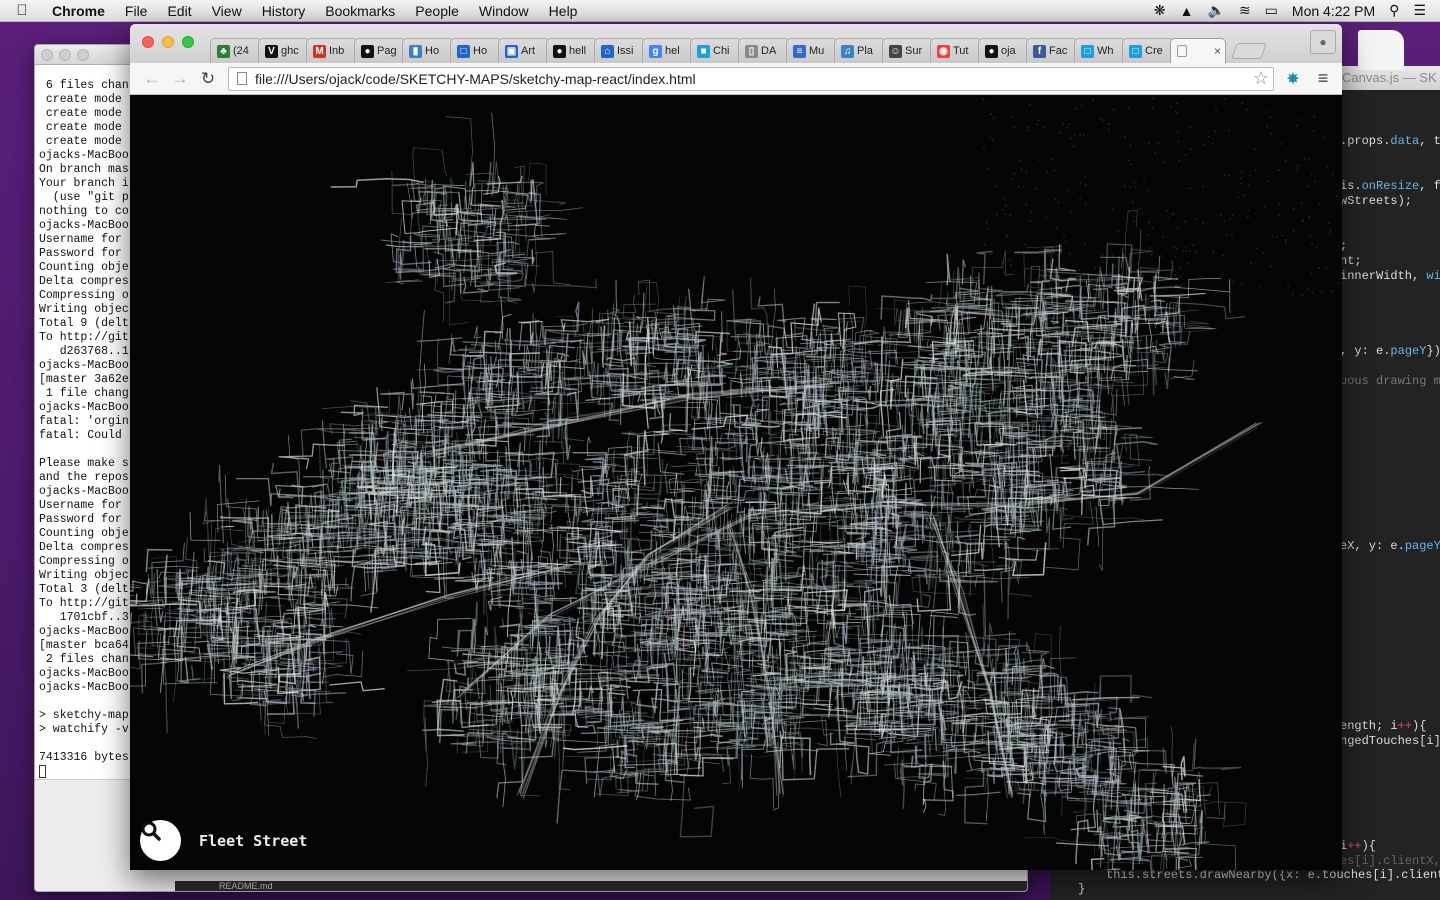  What do you see at coordinates (227, 11) in the screenshot?
I see `menu-view: View` at bounding box center [227, 11].